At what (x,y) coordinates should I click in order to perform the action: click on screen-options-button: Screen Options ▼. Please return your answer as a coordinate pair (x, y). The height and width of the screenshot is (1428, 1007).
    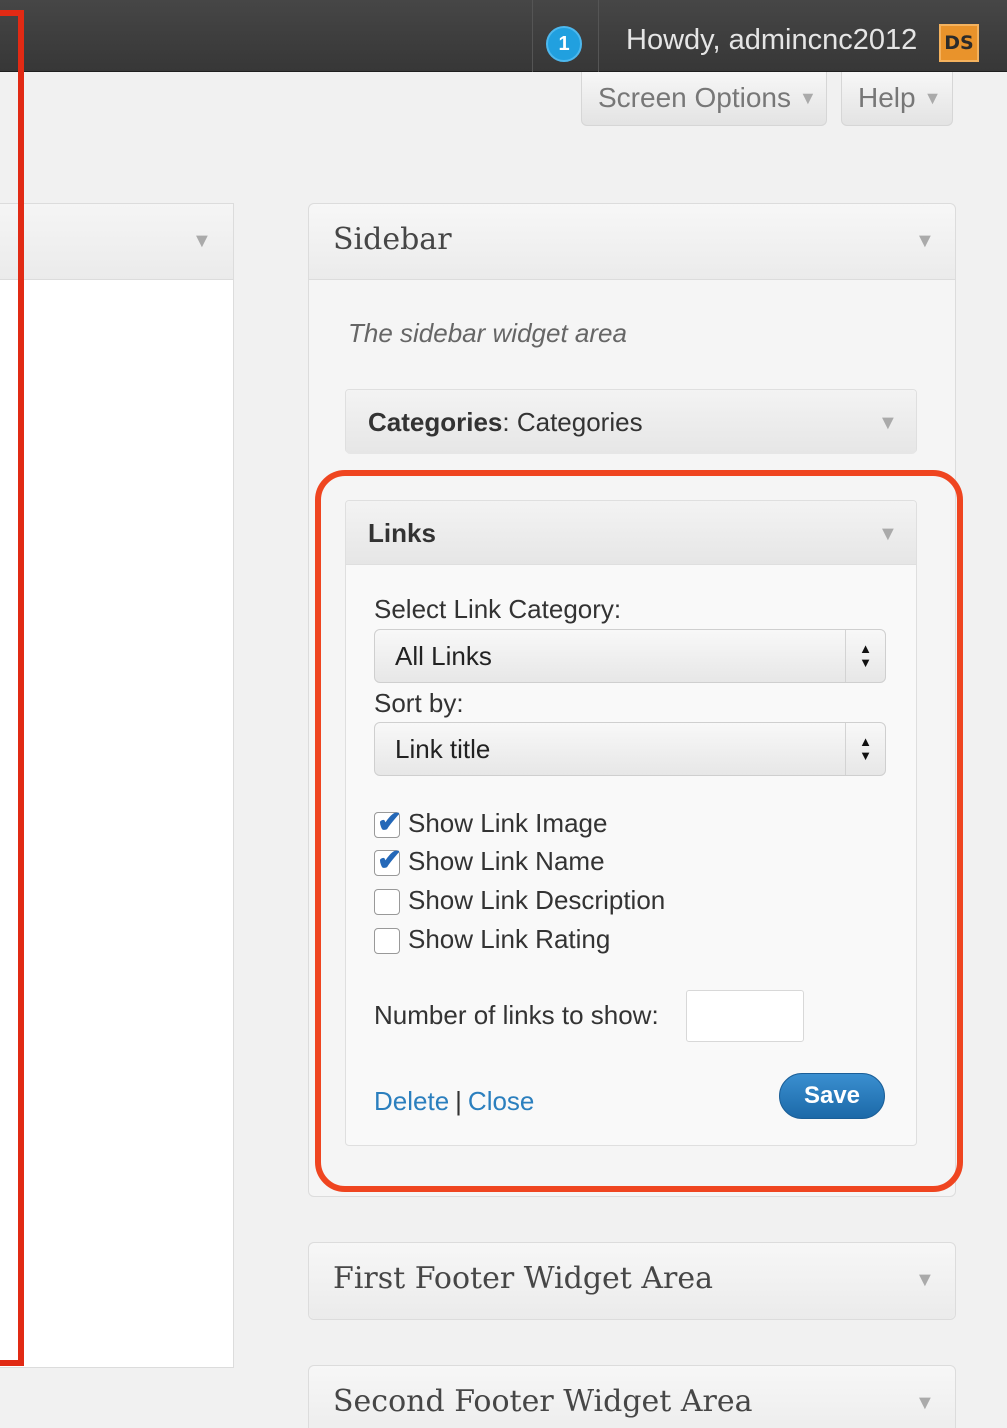
    Looking at the image, I should click on (704, 99).